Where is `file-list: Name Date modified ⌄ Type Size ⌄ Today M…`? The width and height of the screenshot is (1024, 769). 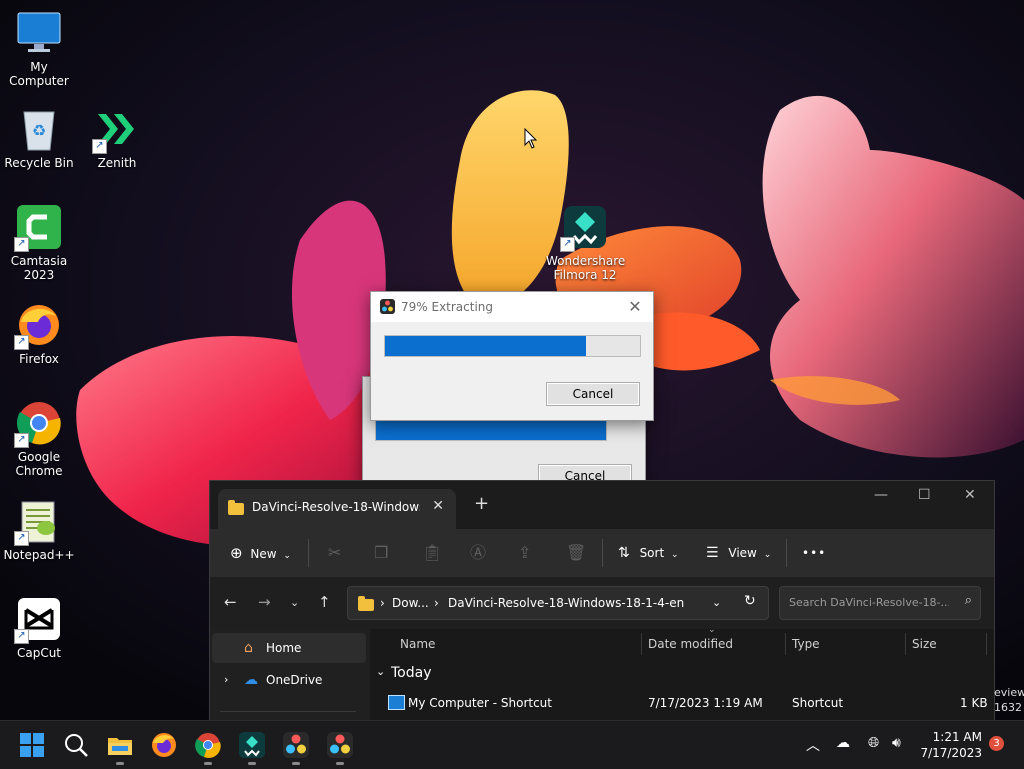 file-list: Name Date modified ⌄ Type Size ⌄ Today M… is located at coordinates (682, 673).